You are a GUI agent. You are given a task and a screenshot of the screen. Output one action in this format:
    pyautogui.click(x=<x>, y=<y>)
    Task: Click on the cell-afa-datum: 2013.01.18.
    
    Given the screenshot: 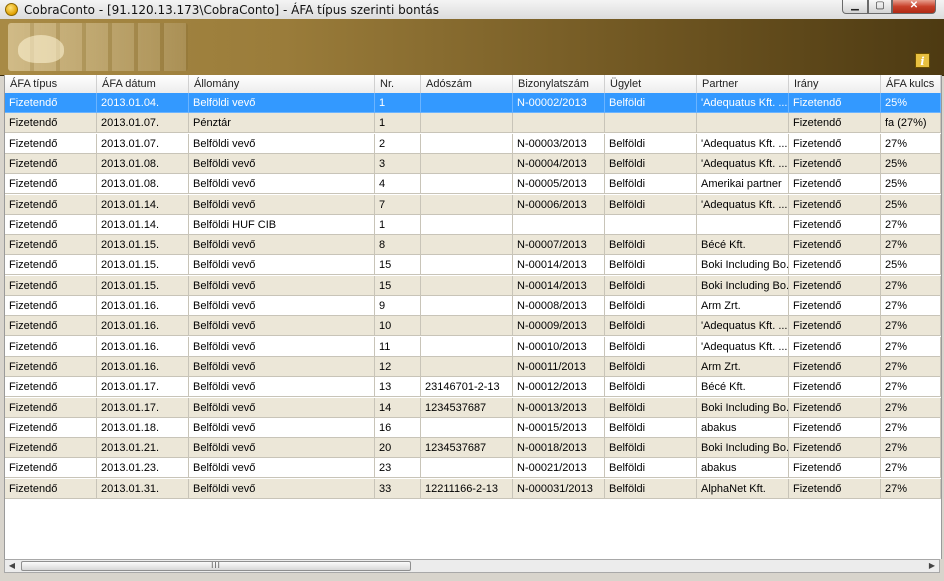 What is the action you would take?
    pyautogui.click(x=143, y=427)
    